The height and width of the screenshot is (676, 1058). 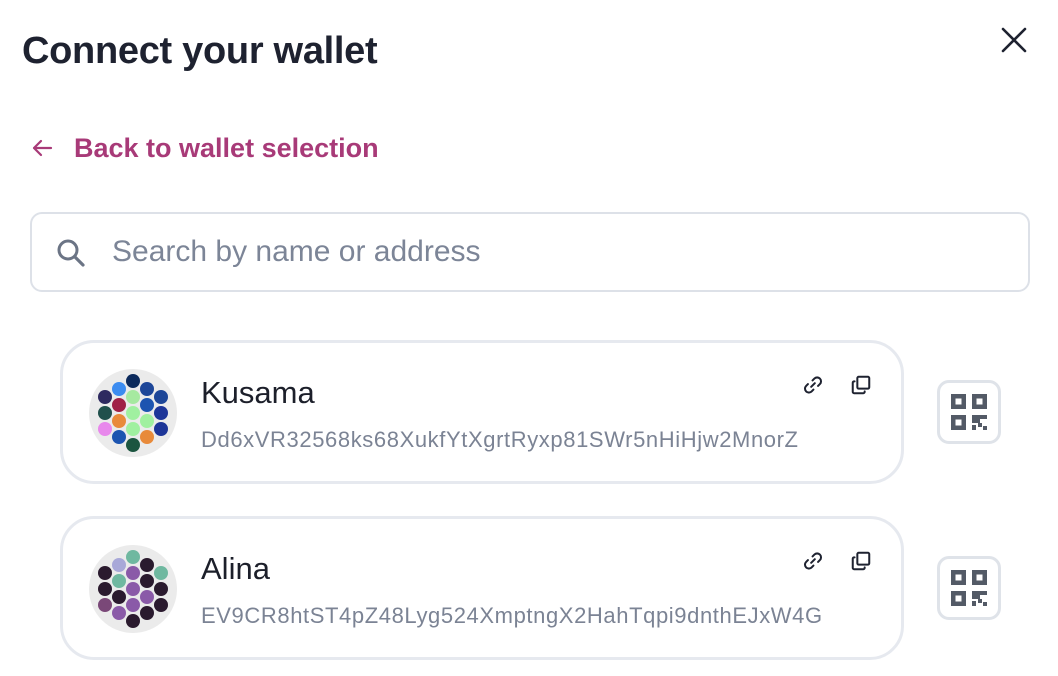 I want to click on close-button, so click(x=1014, y=40).